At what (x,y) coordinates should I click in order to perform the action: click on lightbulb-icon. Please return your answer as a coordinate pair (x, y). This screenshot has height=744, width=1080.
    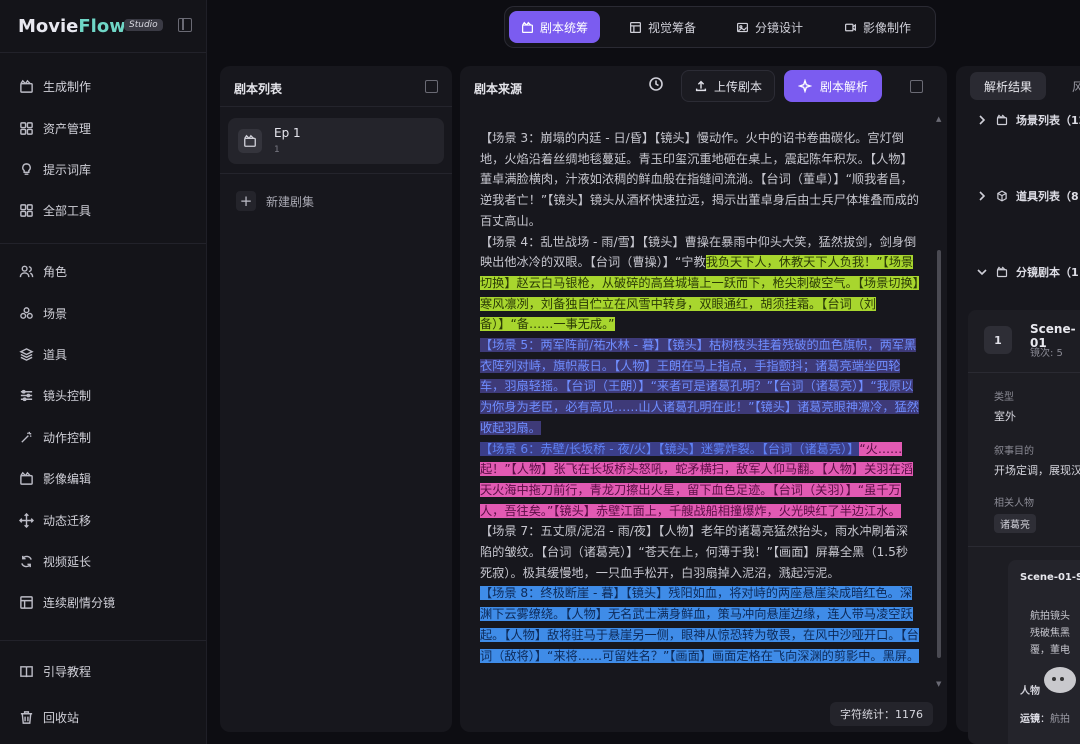
    Looking at the image, I should click on (26, 169).